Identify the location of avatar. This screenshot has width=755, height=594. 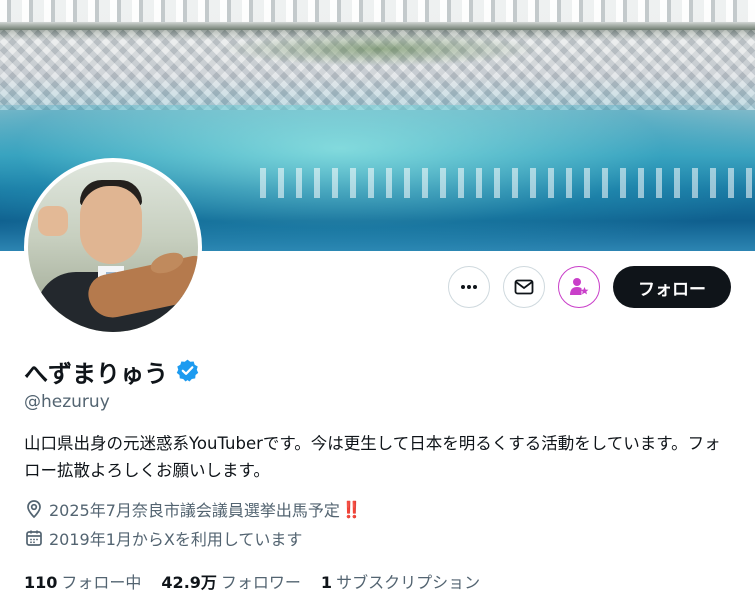
(113, 247).